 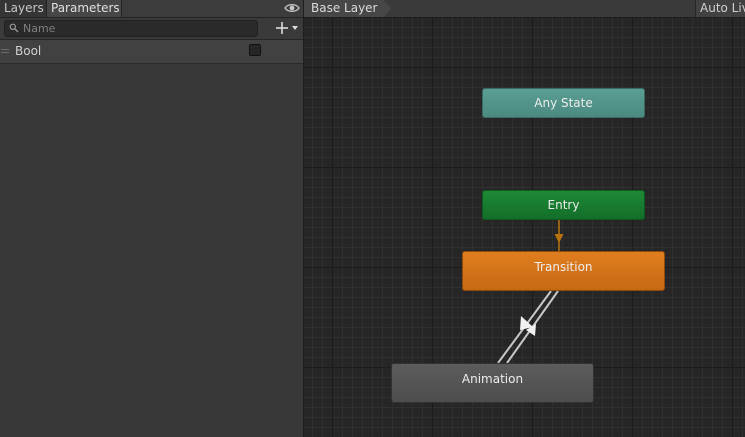 What do you see at coordinates (14, 28) in the screenshot?
I see `search-icon` at bounding box center [14, 28].